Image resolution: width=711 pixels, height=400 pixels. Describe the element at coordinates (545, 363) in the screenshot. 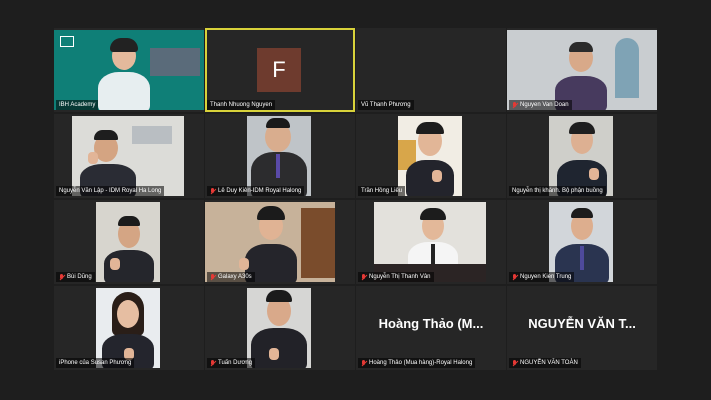

I see `participant-name: NGUYỄN VĂN TOÀN` at that location.